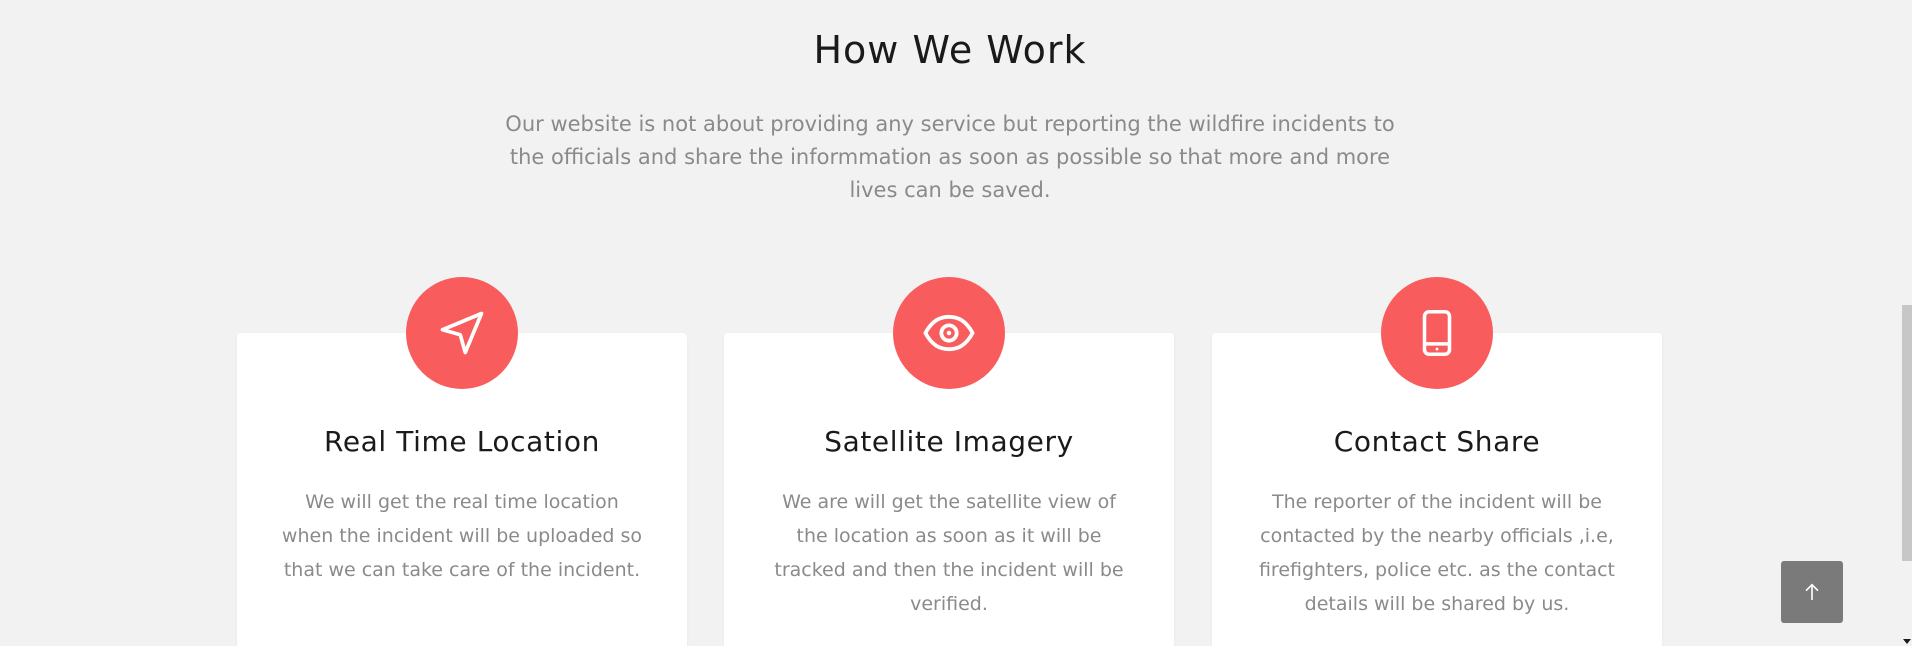 This screenshot has width=1912, height=646. Describe the element at coordinates (949, 441) in the screenshot. I see `card-title: Satellite Imagery` at that location.